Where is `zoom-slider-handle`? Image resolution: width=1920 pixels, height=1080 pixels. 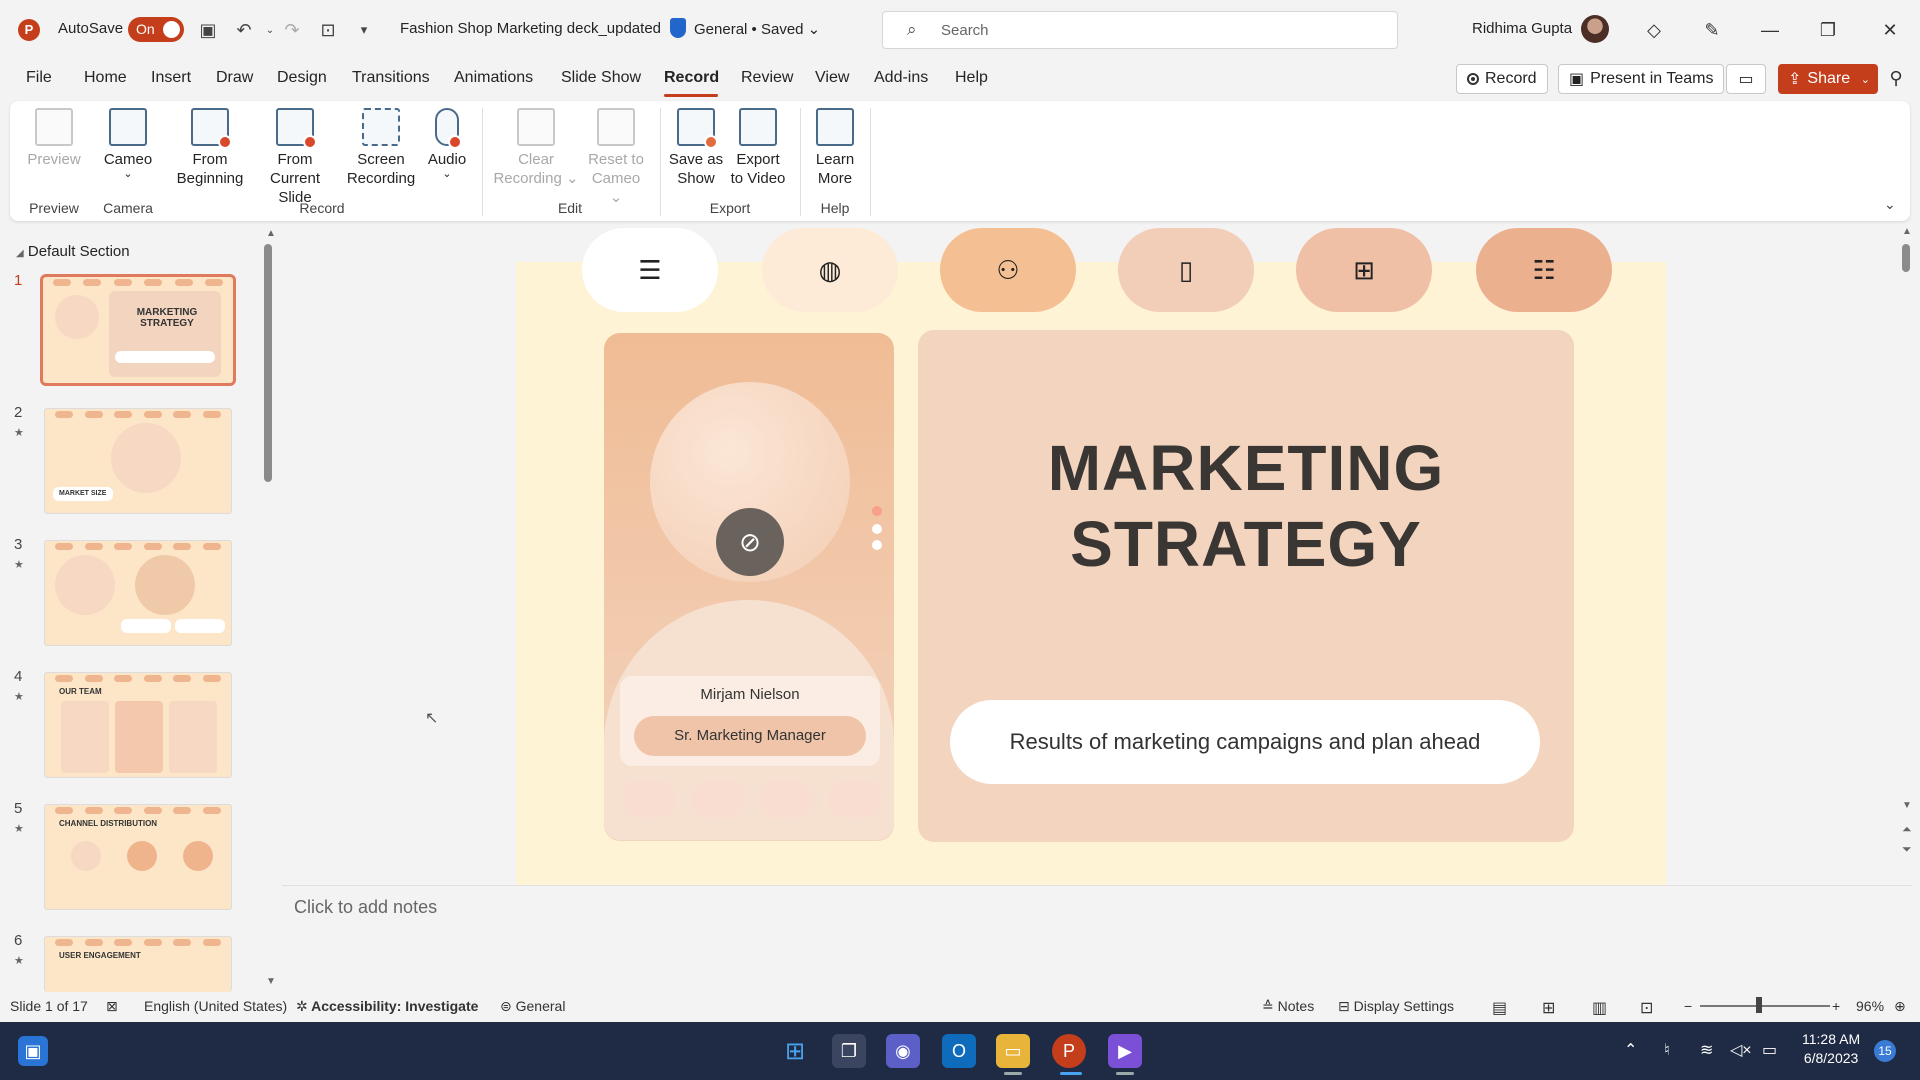
zoom-slider-handle is located at coordinates (1759, 1005).